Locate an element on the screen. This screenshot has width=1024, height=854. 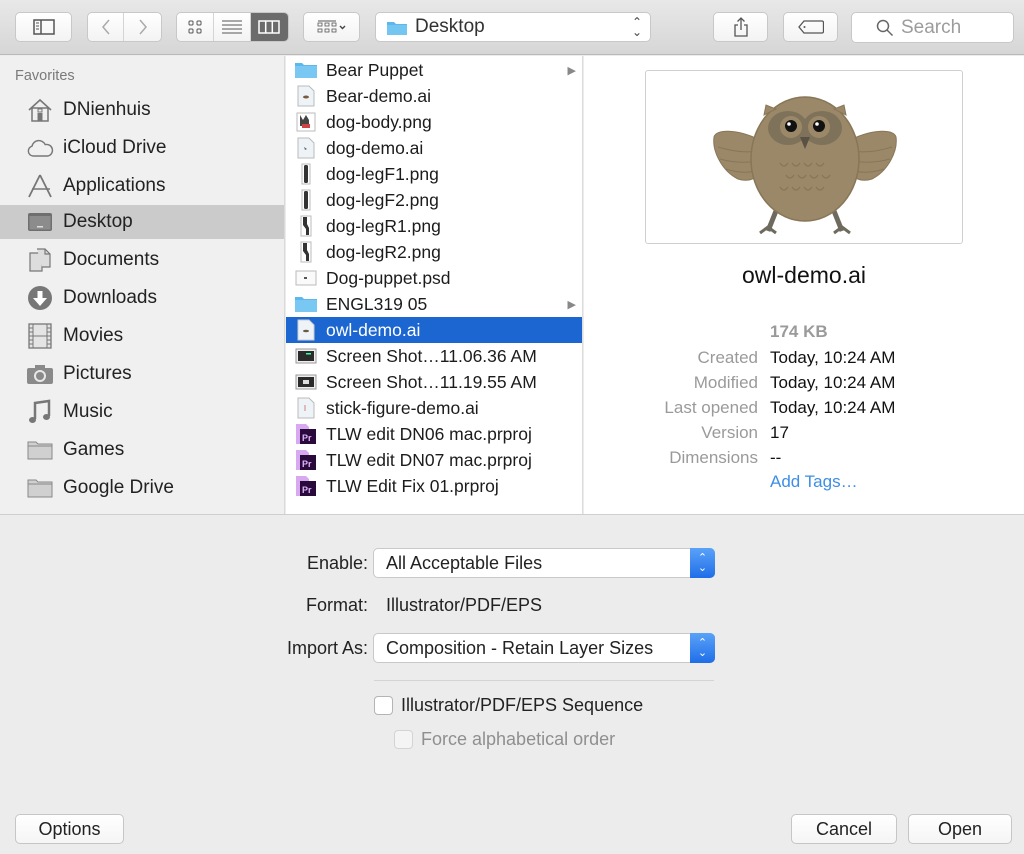
share-button is located at coordinates (740, 27).